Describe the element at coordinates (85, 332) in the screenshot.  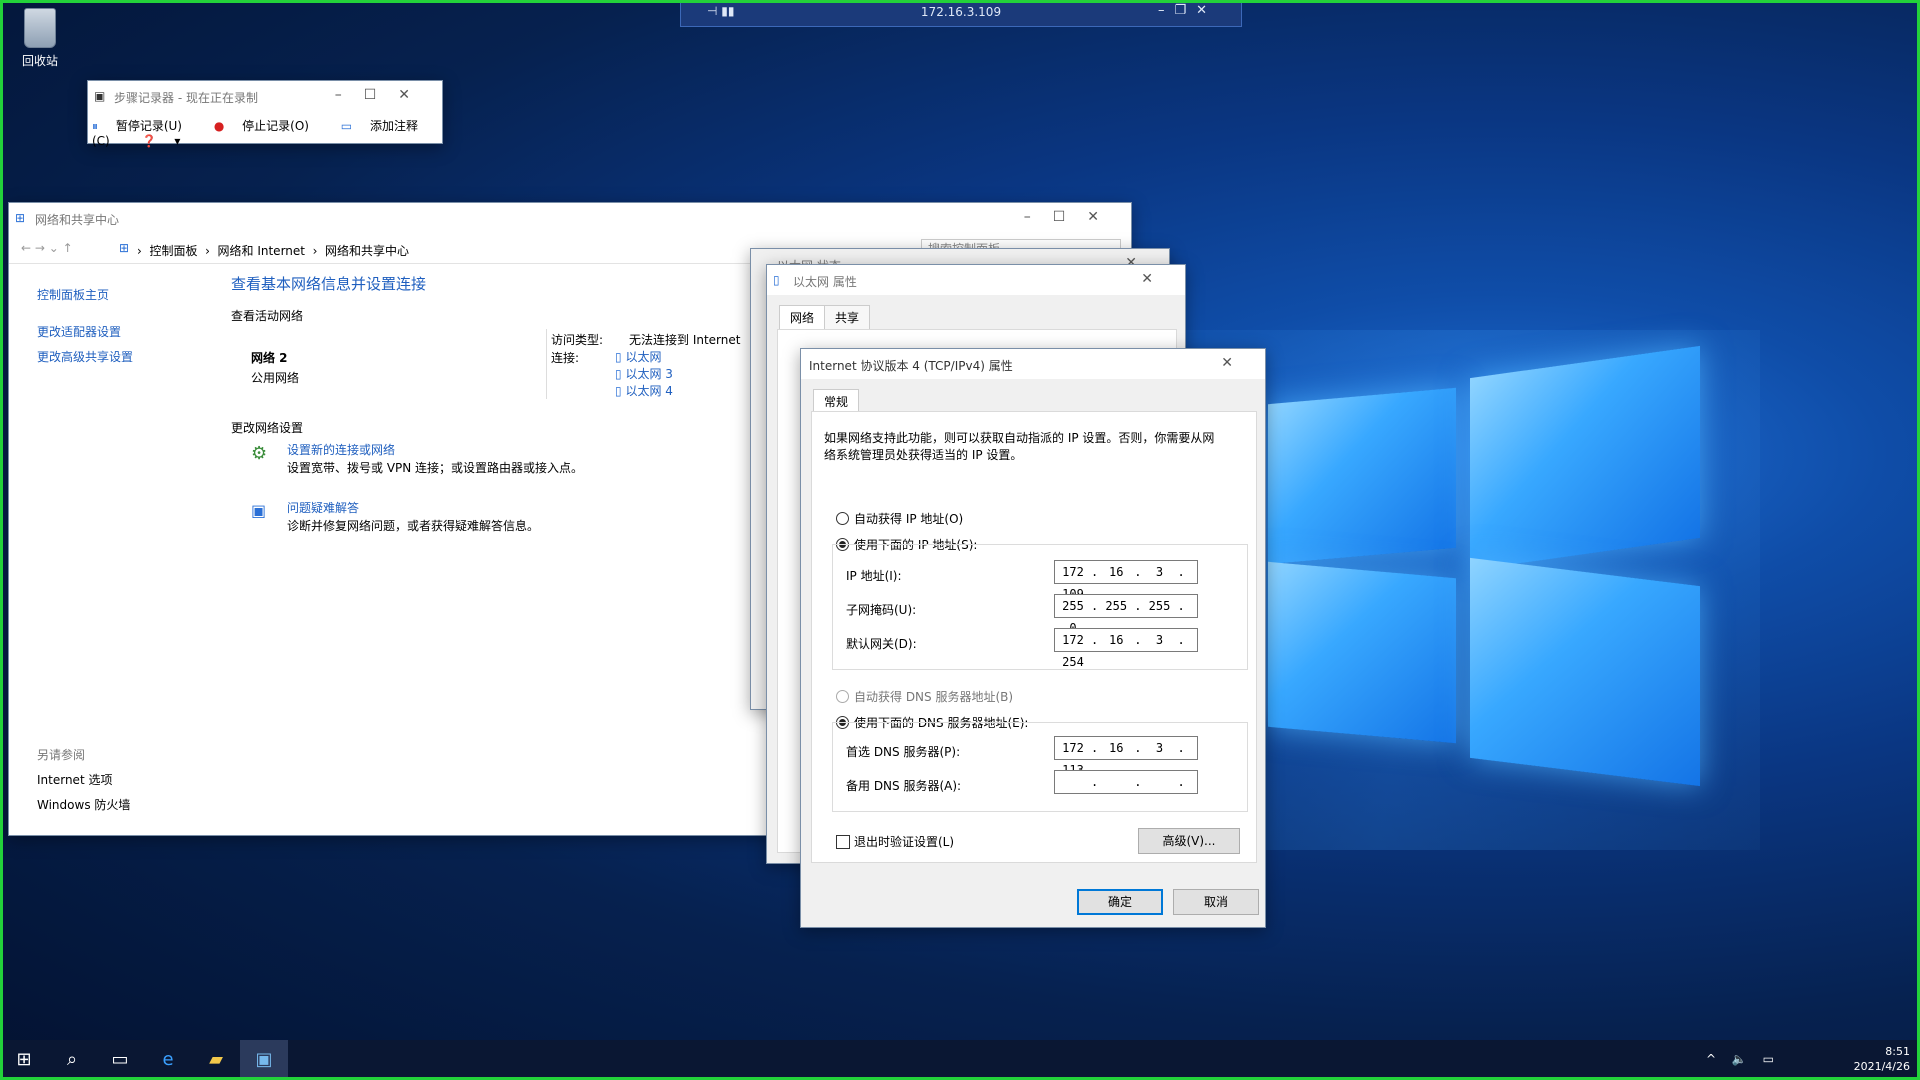
I see `link-adapter-settings: 更改适配器设置` at that location.